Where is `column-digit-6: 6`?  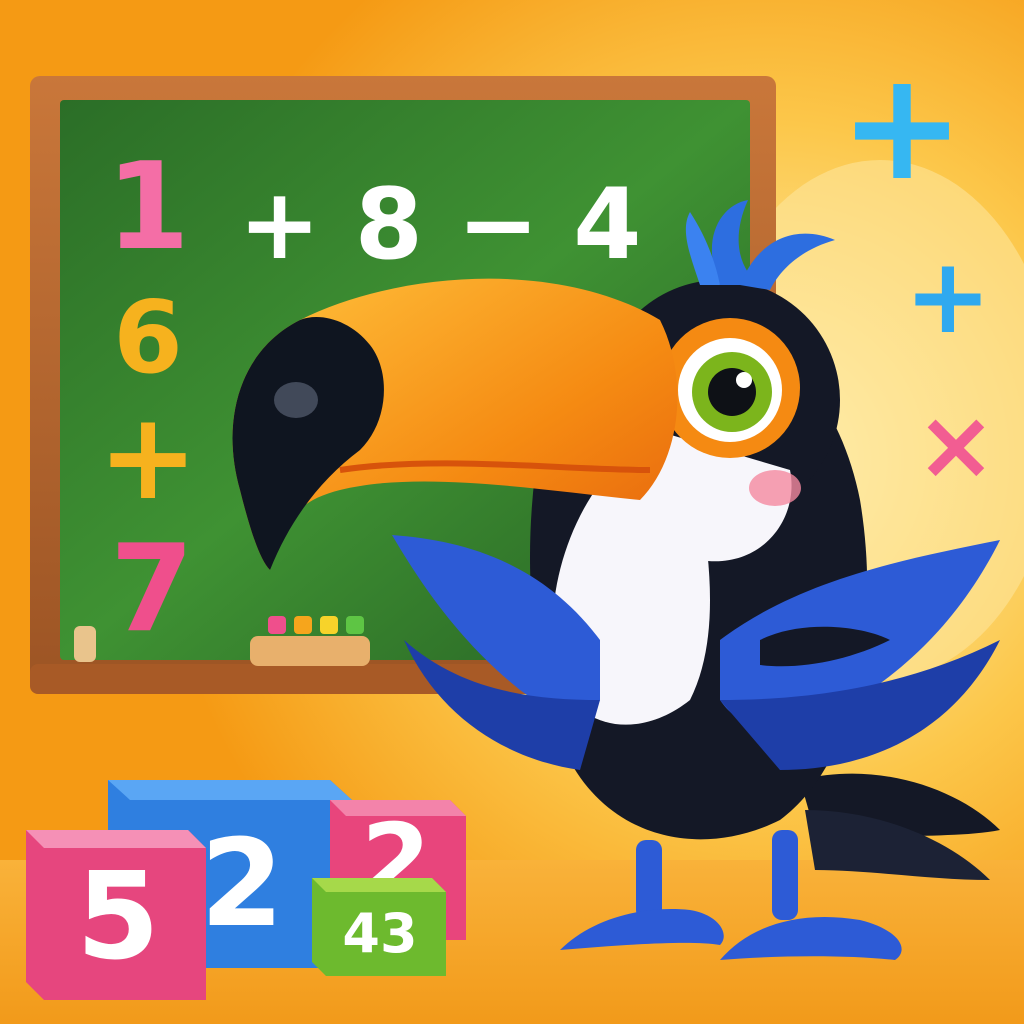
column-digit-6: 6 is located at coordinates (148, 337).